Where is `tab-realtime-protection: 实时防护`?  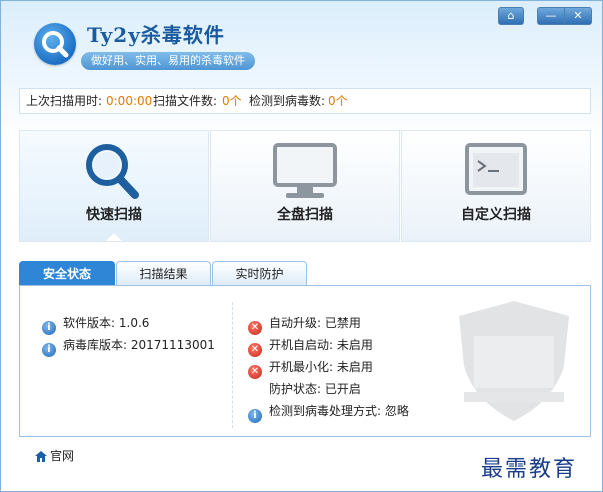
tab-realtime-protection: 实时防护 is located at coordinates (259, 273).